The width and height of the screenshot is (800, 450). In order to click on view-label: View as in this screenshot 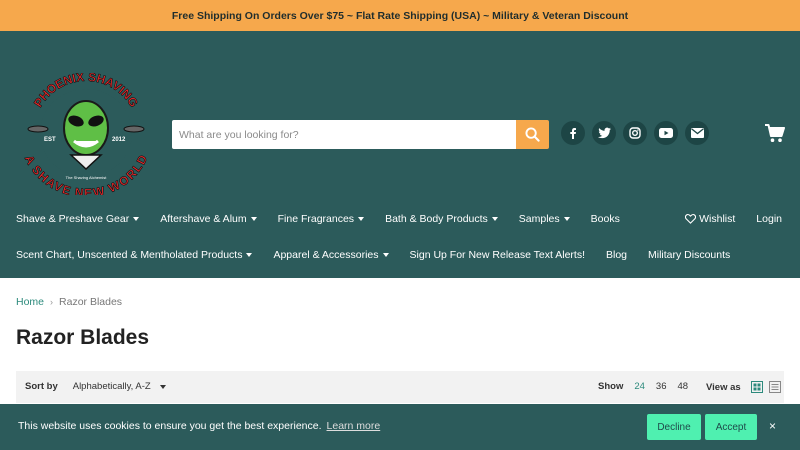, I will do `click(723, 387)`.